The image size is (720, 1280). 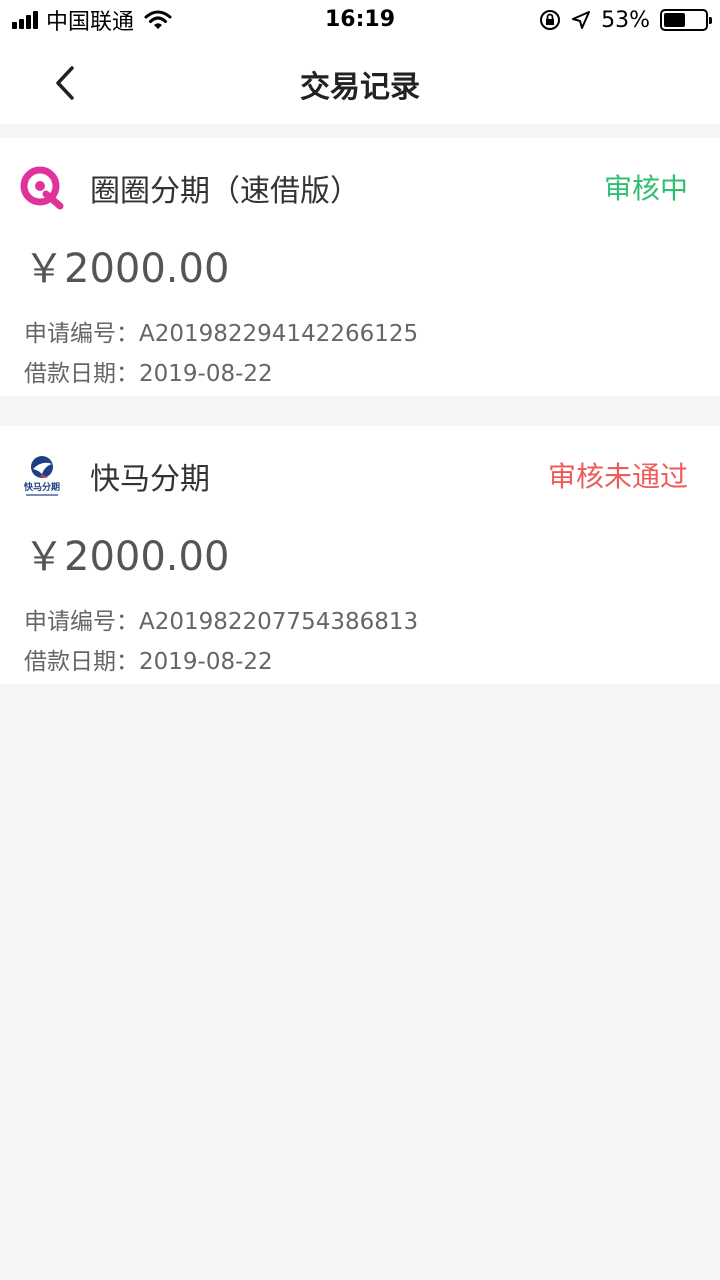 I want to click on status-right: 53%, so click(x=620, y=20).